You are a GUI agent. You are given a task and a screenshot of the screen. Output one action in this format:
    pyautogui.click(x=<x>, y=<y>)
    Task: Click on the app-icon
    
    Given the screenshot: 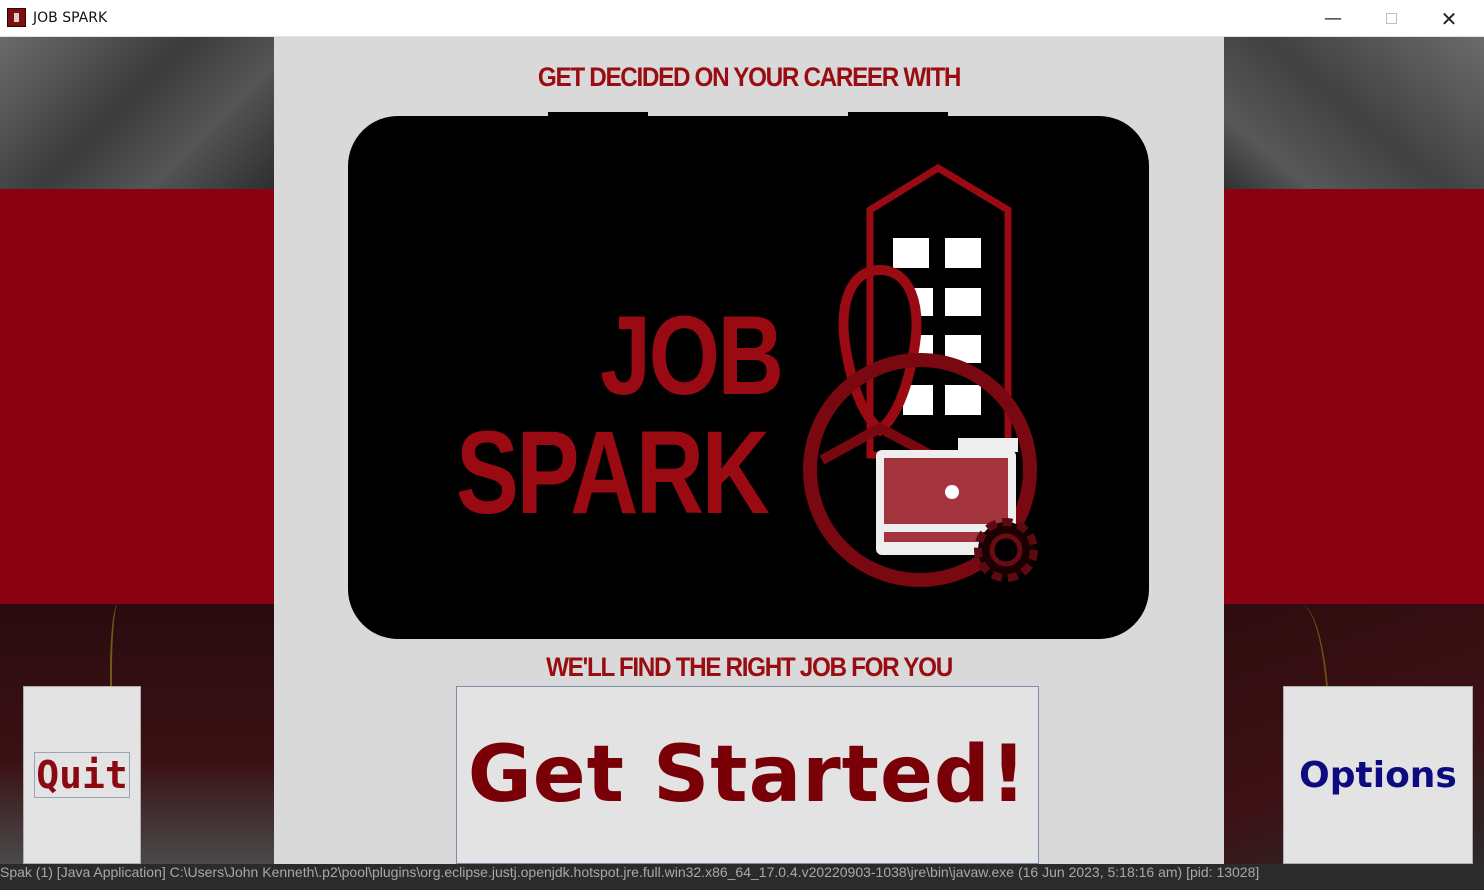 What is the action you would take?
    pyautogui.click(x=16, y=17)
    